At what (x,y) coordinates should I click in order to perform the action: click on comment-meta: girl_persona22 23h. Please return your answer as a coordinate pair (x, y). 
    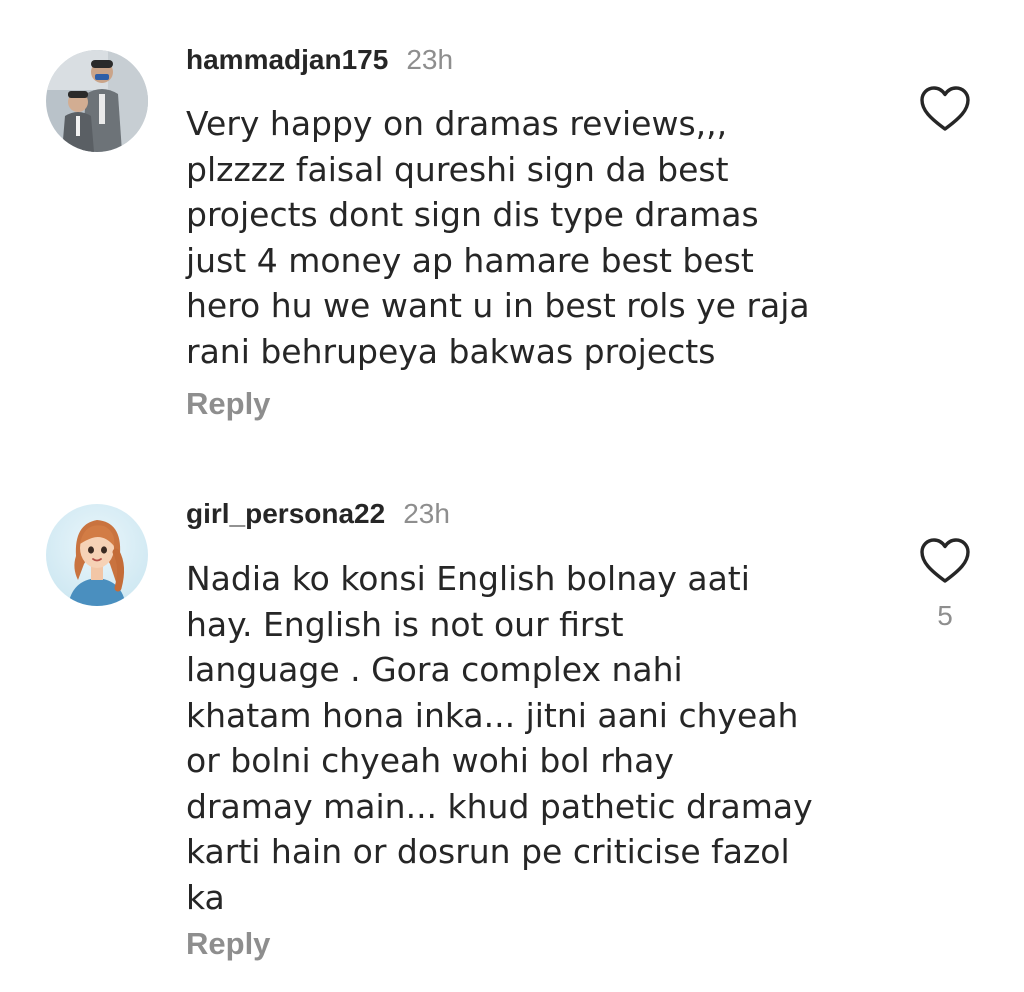
    Looking at the image, I should click on (318, 516).